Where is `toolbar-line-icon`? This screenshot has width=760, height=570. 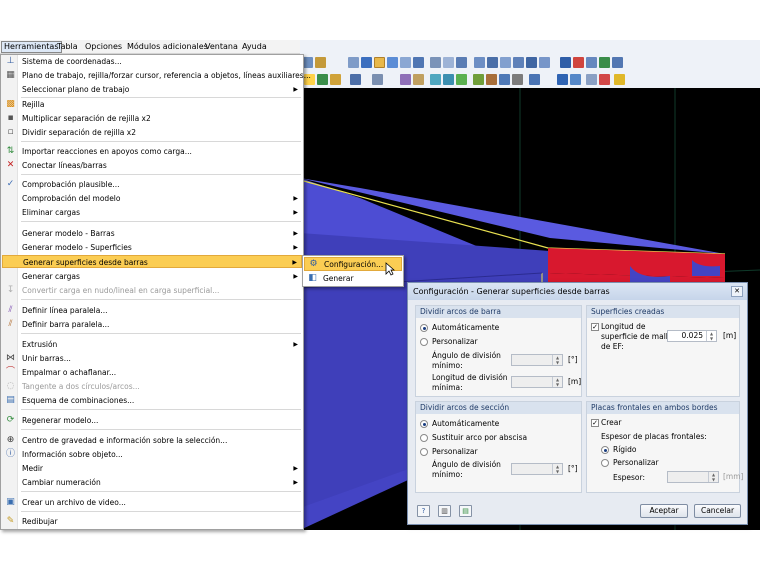 toolbar-line-icon is located at coordinates (405, 79).